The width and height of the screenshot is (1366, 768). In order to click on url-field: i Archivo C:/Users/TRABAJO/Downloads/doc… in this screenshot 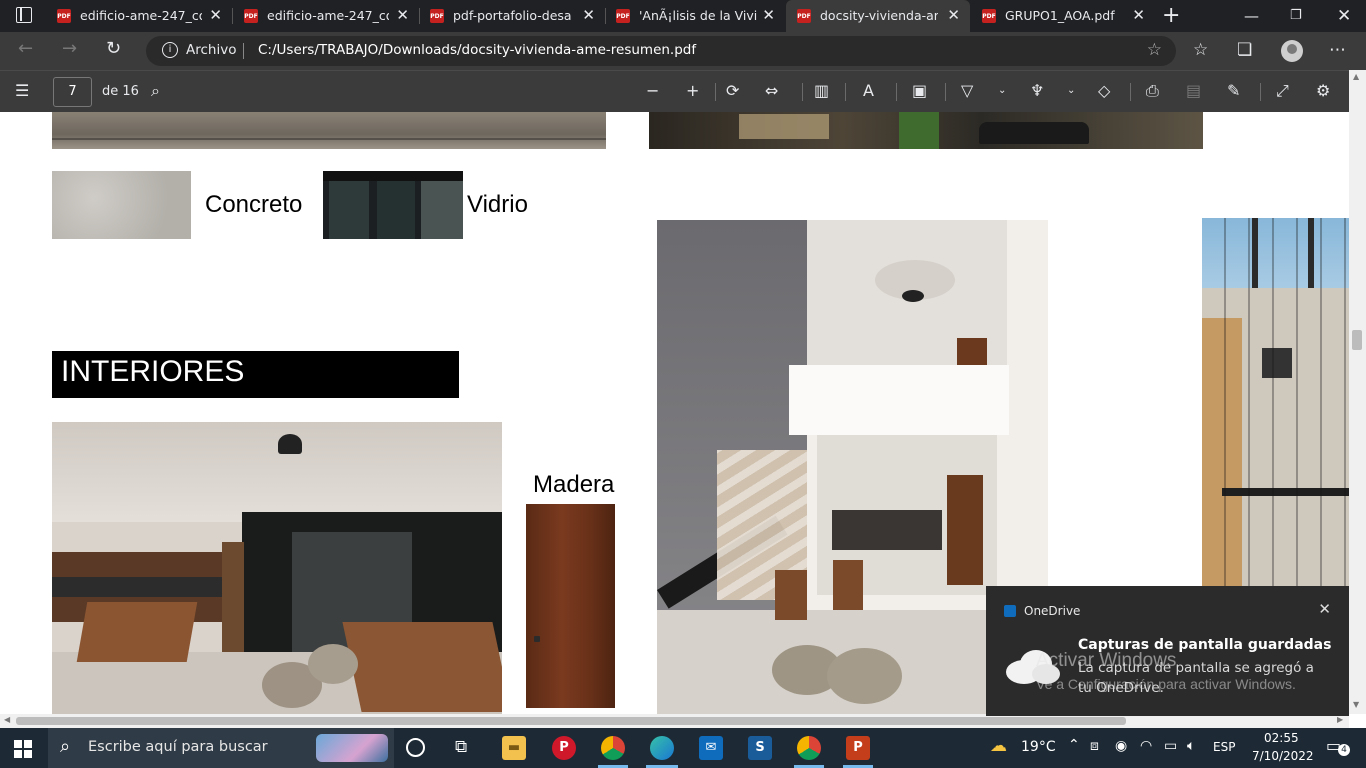, I will do `click(661, 51)`.